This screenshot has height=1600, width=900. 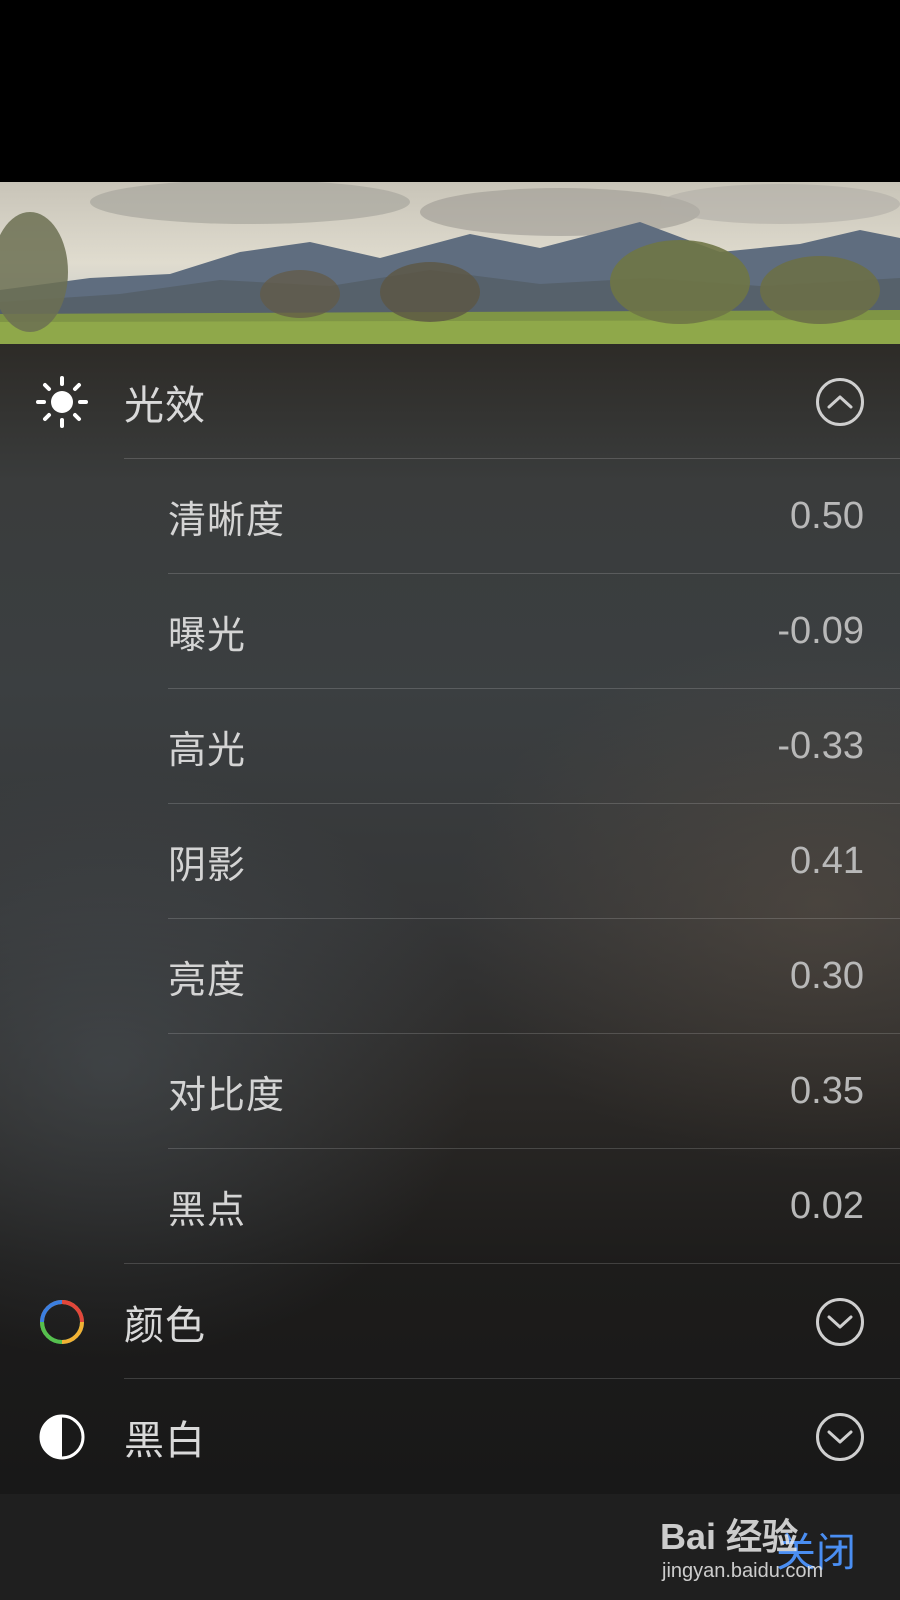 What do you see at coordinates (827, 976) in the screenshot?
I see `adjust-value: 0.30` at bounding box center [827, 976].